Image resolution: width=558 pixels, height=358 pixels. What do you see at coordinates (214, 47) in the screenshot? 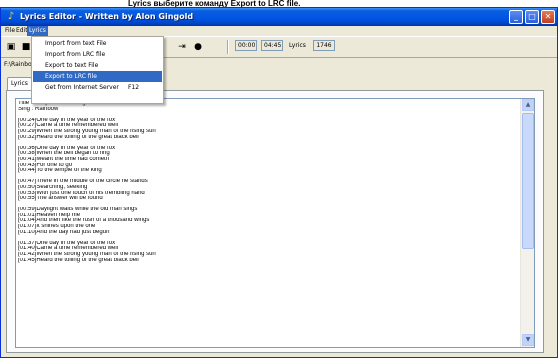
I see `blank-icon` at bounding box center [214, 47].